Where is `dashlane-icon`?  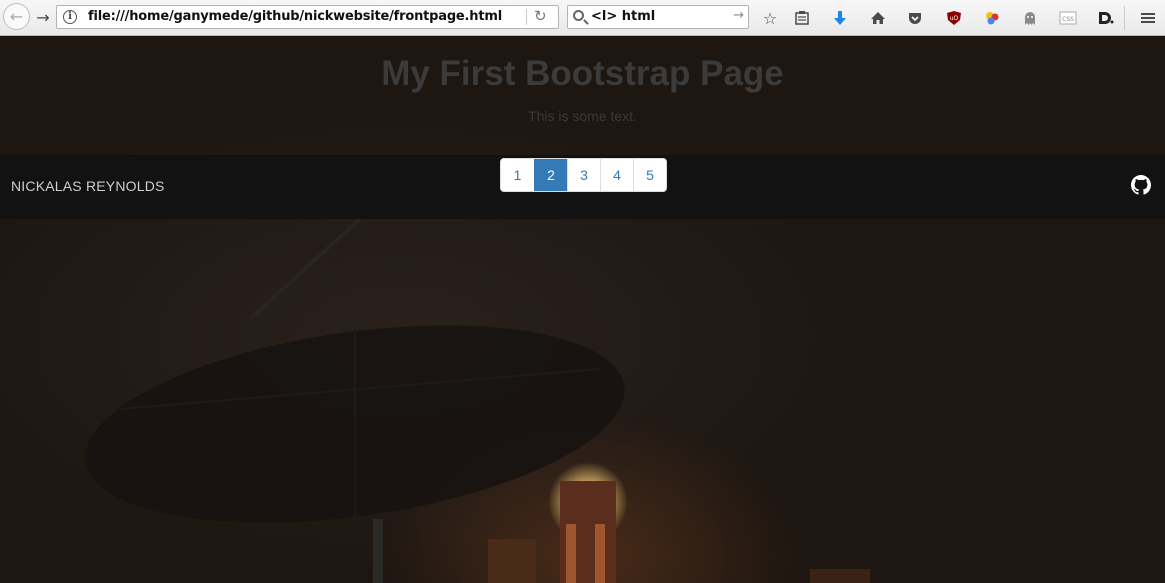 dashlane-icon is located at coordinates (1106, 18).